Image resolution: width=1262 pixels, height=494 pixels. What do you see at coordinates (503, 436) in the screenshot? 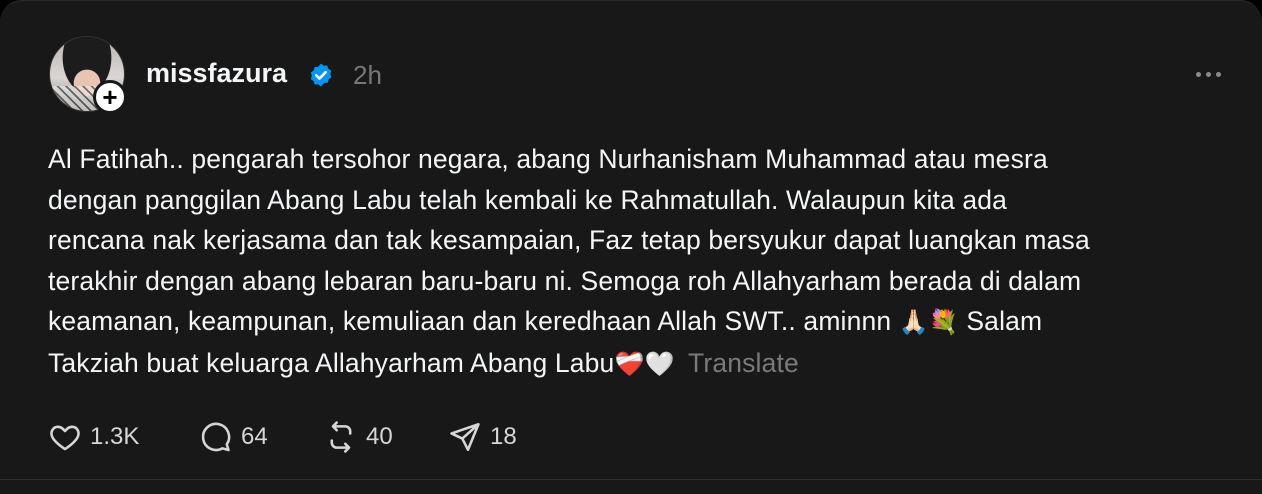
I see `share-count: 18` at bounding box center [503, 436].